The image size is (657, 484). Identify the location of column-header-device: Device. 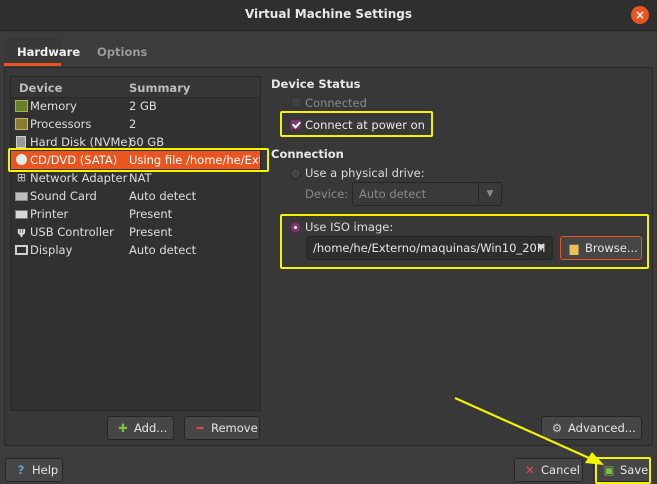
(40, 88).